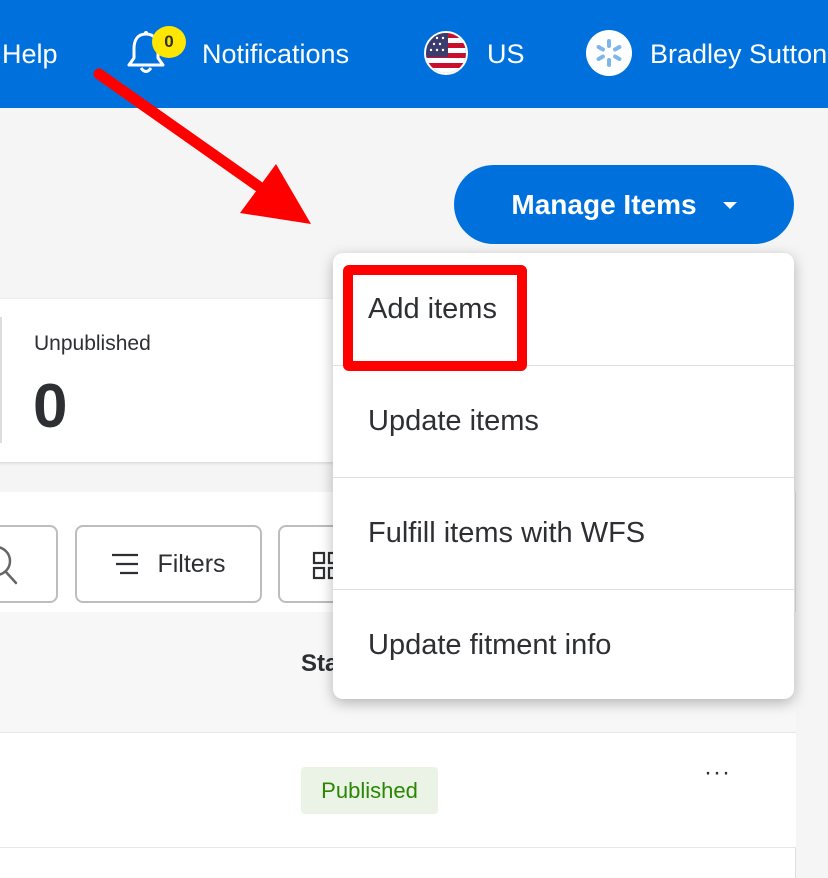  I want to click on menu-item-fulfill-wfs: Fulfill items with WFS, so click(563, 533).